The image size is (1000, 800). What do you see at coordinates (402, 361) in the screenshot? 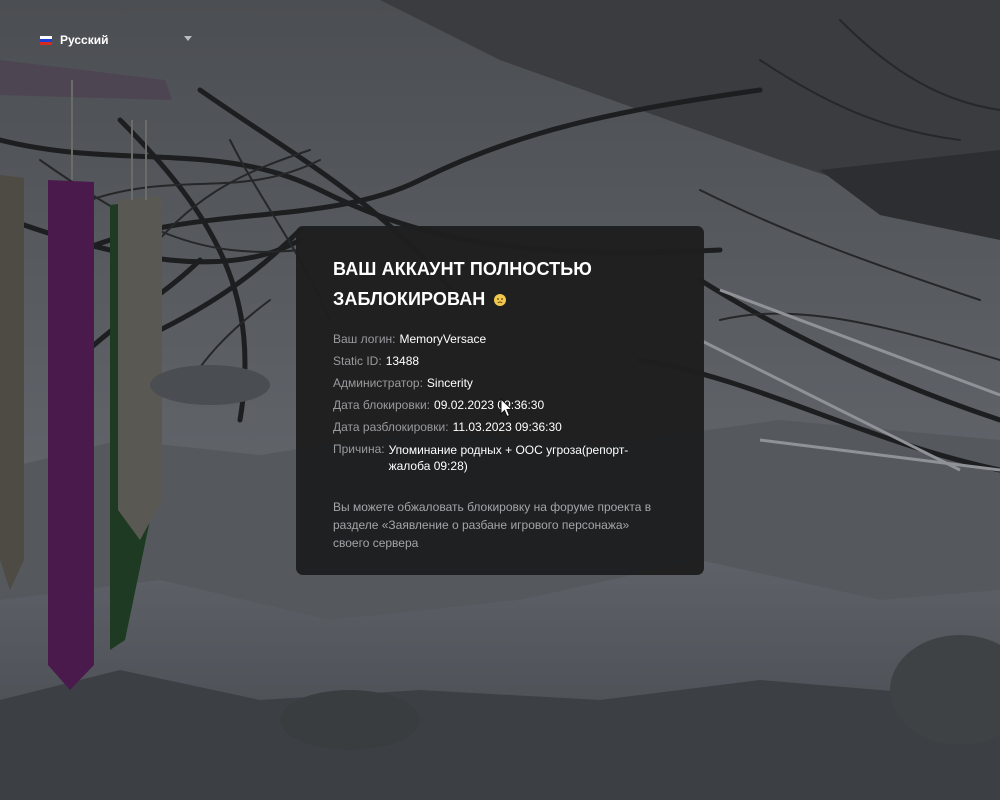
I see `static-id-value: 13488` at bounding box center [402, 361].